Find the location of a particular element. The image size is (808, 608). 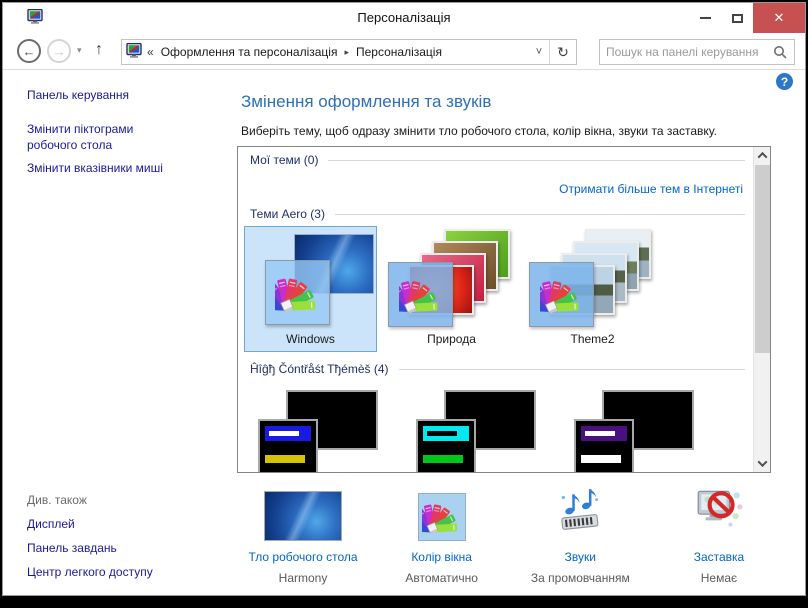

sounds-icon is located at coordinates (580, 512).